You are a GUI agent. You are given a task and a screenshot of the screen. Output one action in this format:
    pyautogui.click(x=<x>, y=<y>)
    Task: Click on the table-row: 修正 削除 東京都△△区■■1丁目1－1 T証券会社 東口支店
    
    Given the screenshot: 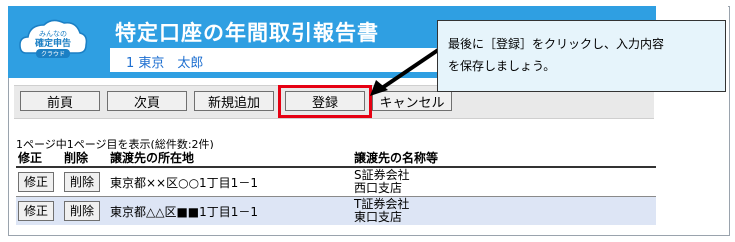 What is the action you would take?
    pyautogui.click(x=336, y=210)
    